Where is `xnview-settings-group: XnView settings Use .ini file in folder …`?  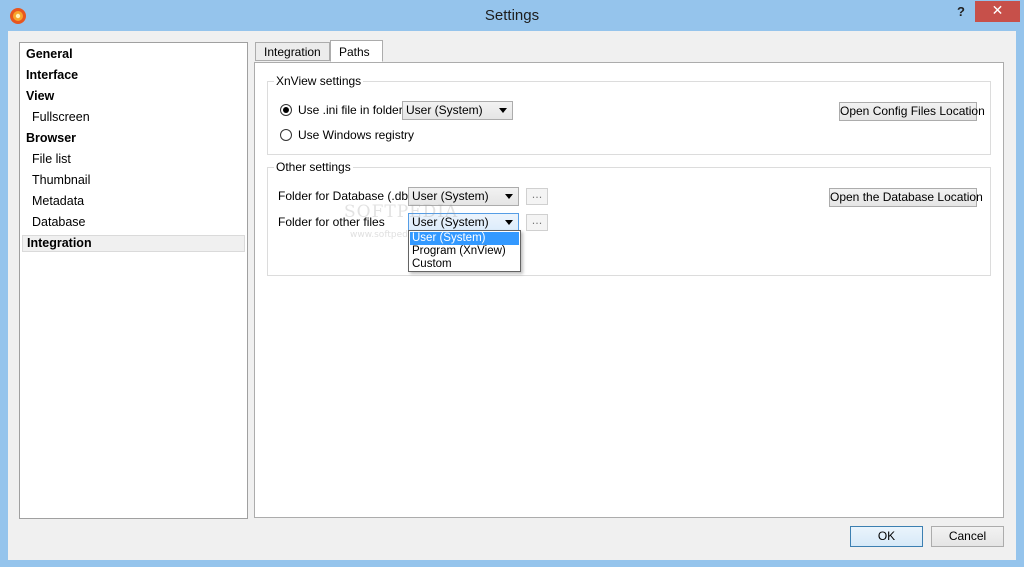
xnview-settings-group: XnView settings Use .ini file in folder … is located at coordinates (629, 114).